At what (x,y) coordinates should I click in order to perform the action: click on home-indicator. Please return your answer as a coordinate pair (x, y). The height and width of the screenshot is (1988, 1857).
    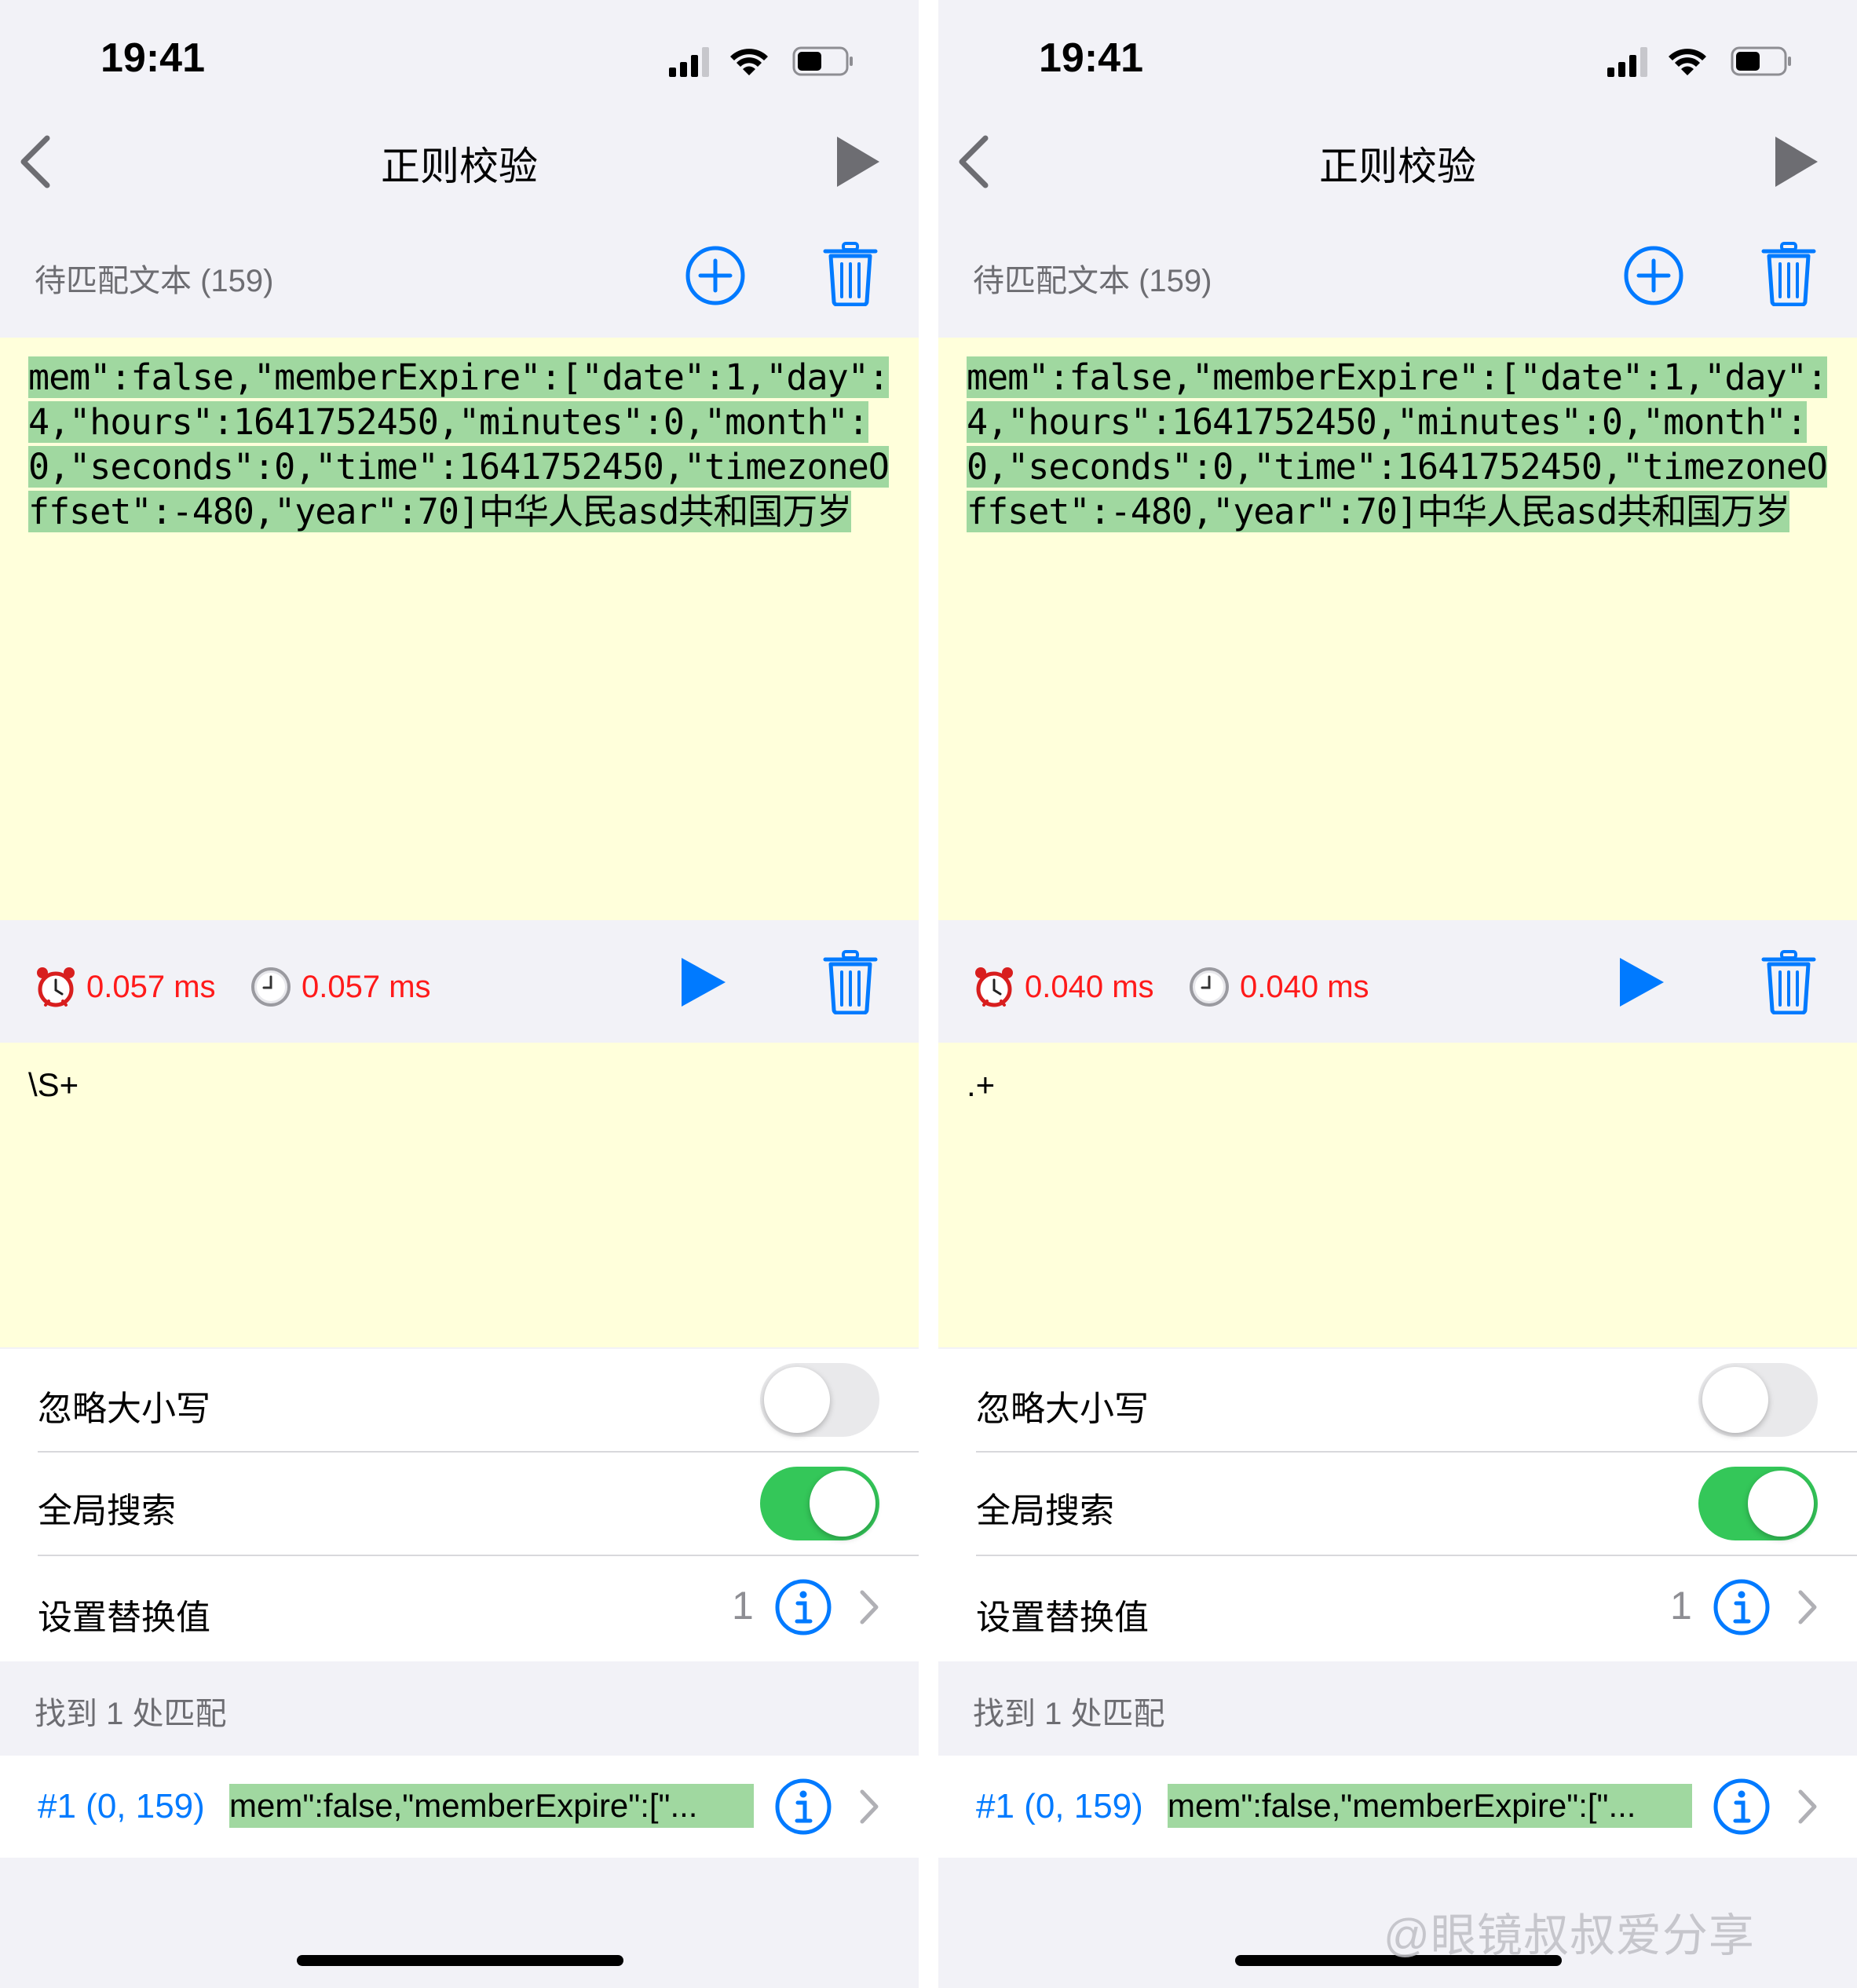
    Looking at the image, I should click on (460, 1960).